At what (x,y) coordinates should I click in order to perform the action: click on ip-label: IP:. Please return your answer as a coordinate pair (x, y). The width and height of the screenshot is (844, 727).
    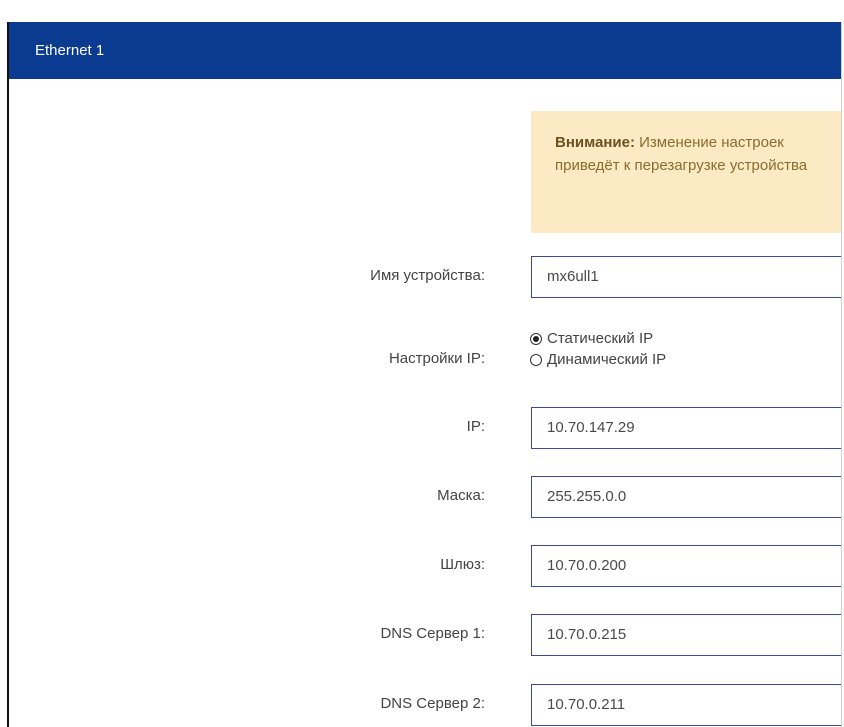
    Looking at the image, I should click on (475, 426).